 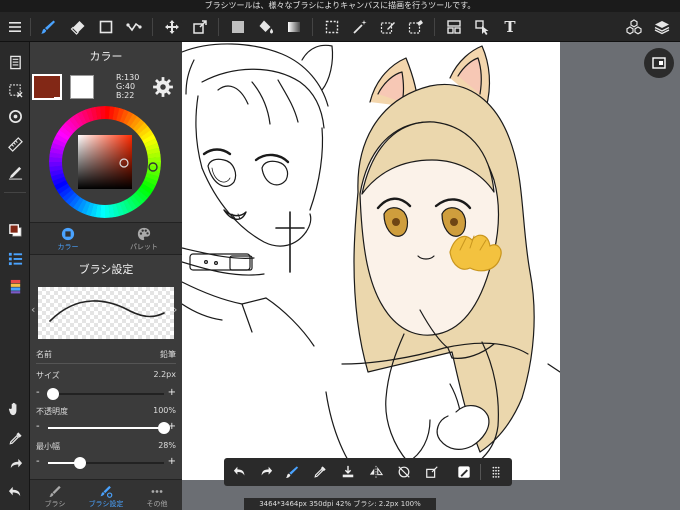 I want to click on quick-stabilizer-icon, so click(x=464, y=472).